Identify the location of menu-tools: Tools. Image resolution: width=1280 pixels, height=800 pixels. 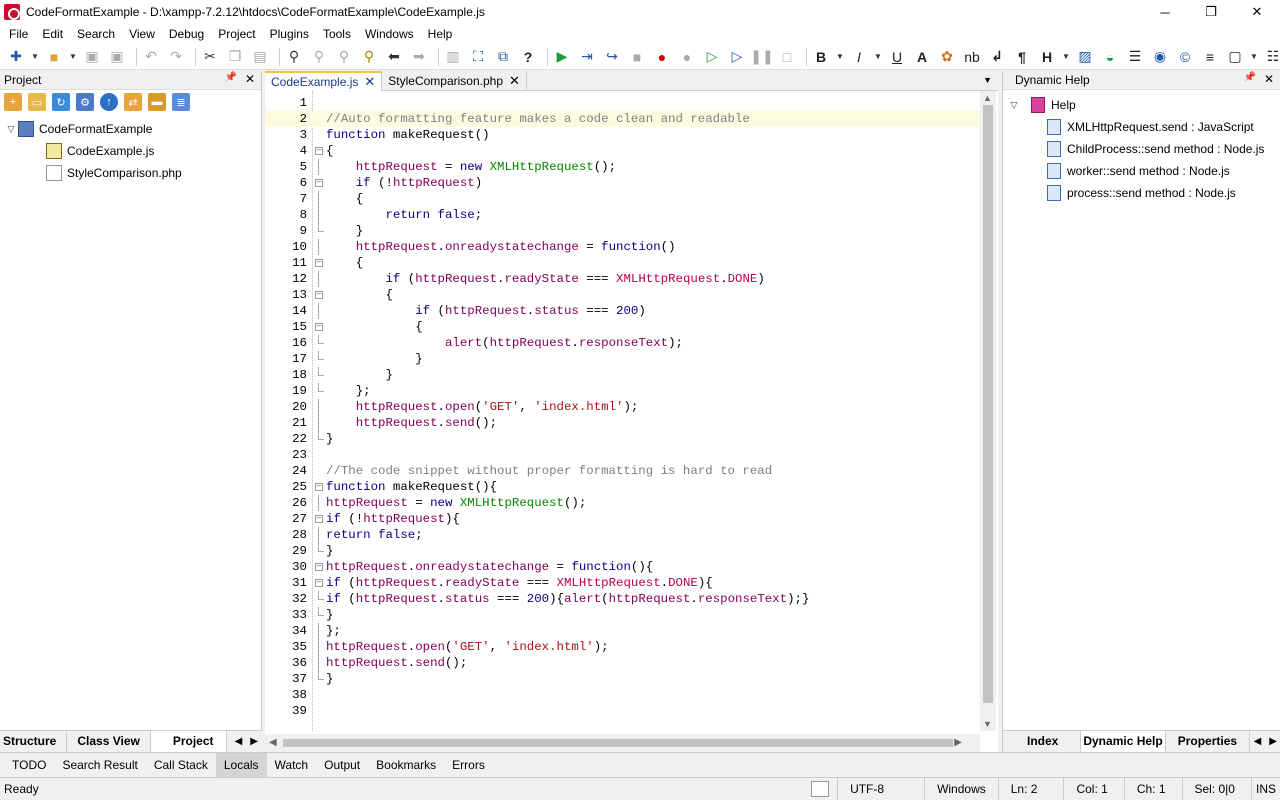
(337, 34).